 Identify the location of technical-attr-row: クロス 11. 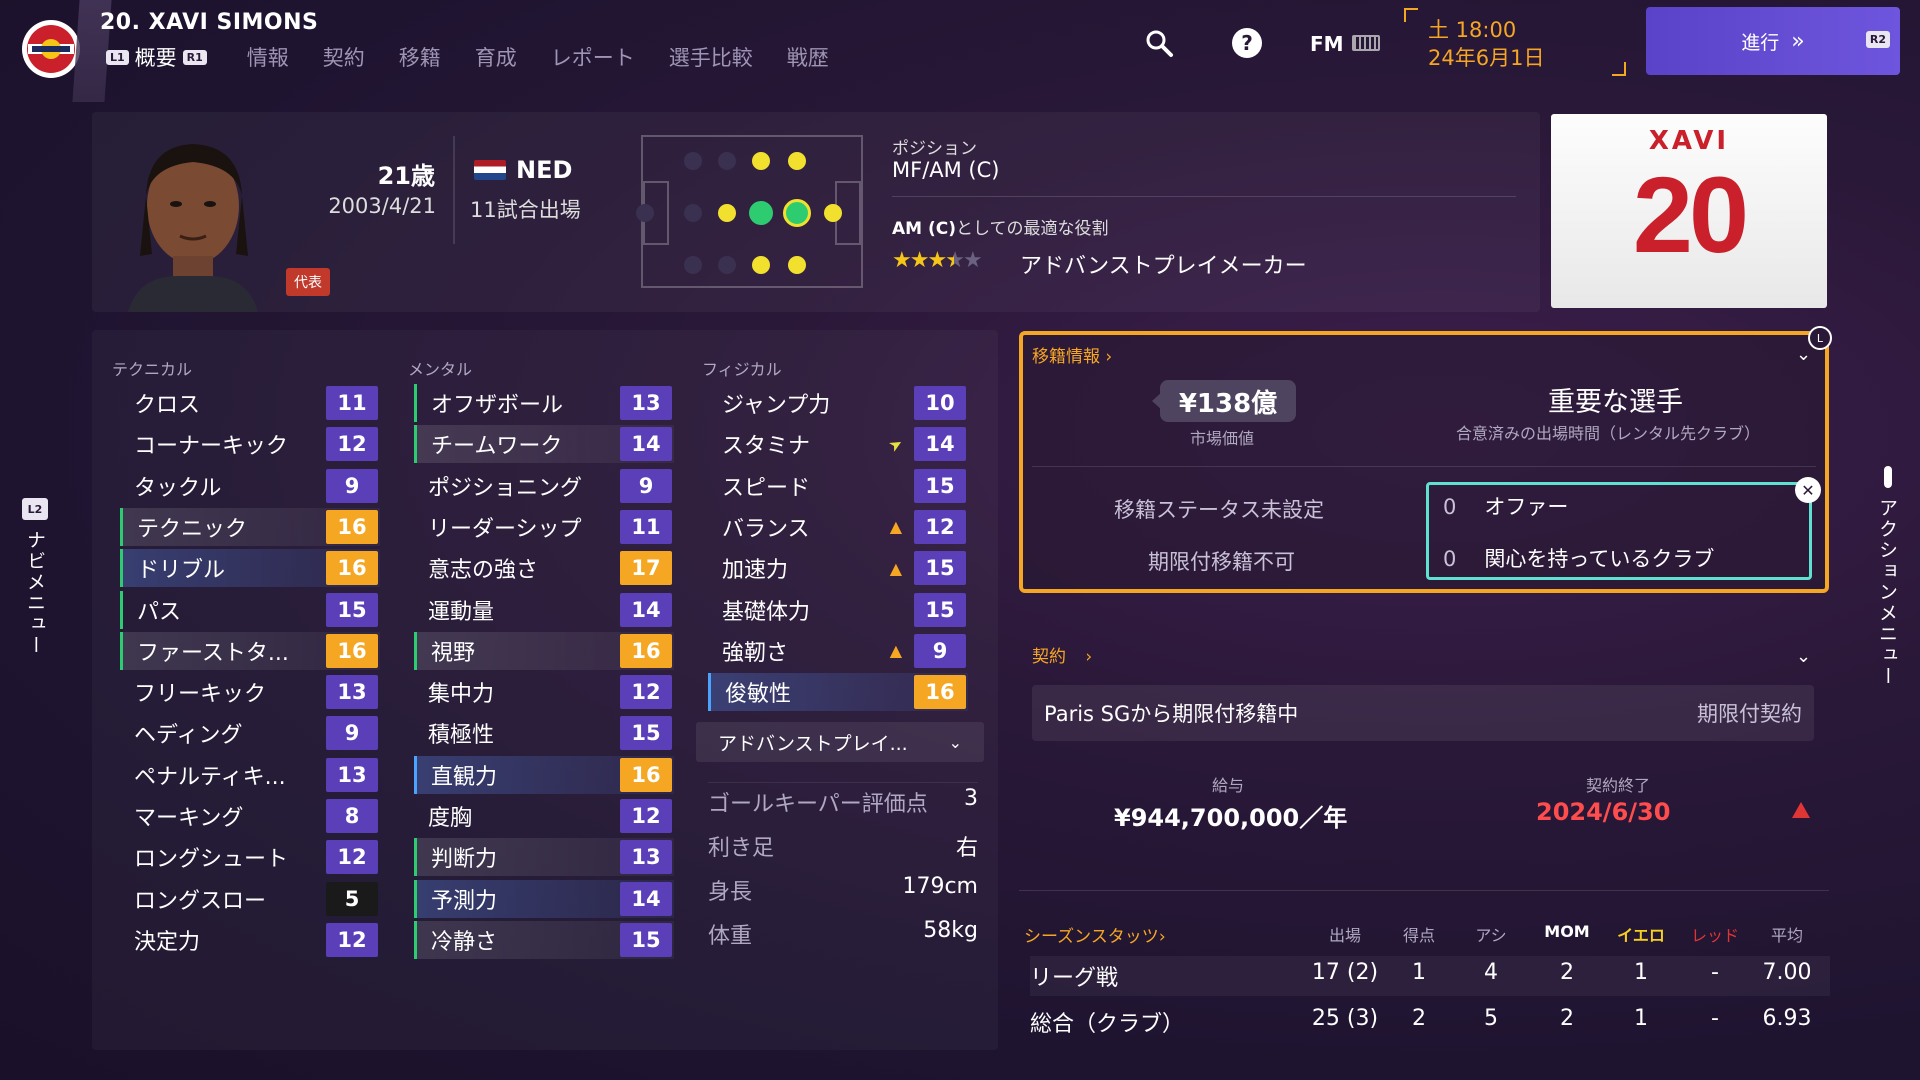
(250, 403).